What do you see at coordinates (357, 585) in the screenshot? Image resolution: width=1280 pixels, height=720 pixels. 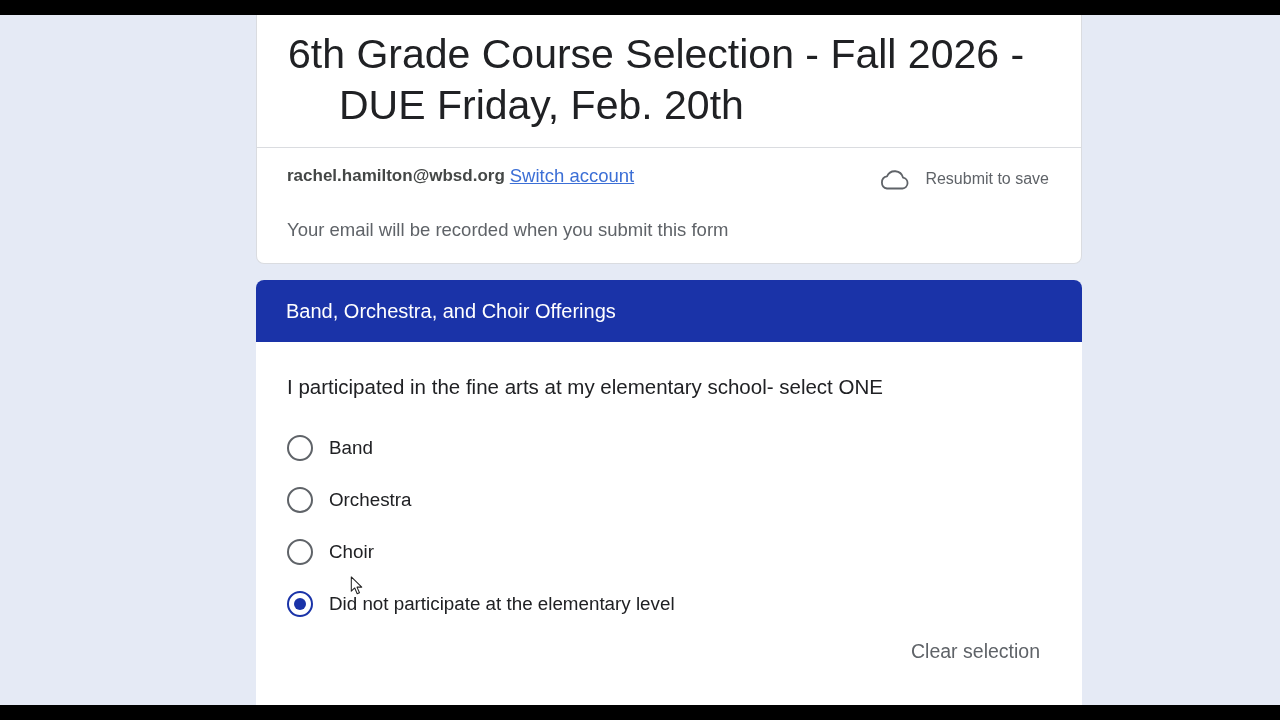 I see `mouse-pointer-icon` at bounding box center [357, 585].